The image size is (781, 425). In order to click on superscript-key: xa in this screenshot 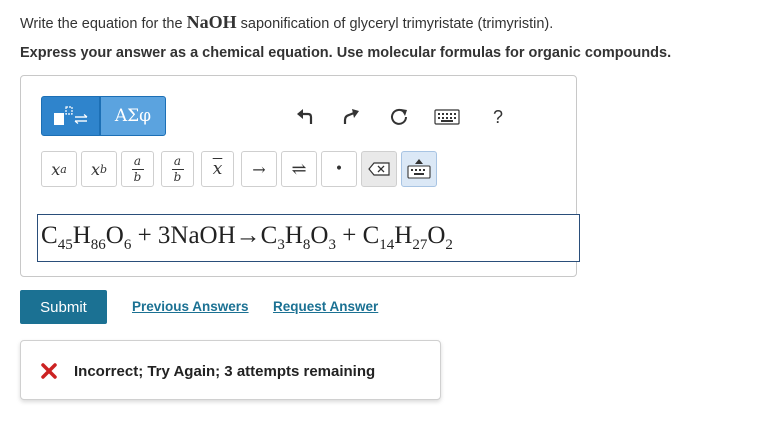, I will do `click(59, 169)`.